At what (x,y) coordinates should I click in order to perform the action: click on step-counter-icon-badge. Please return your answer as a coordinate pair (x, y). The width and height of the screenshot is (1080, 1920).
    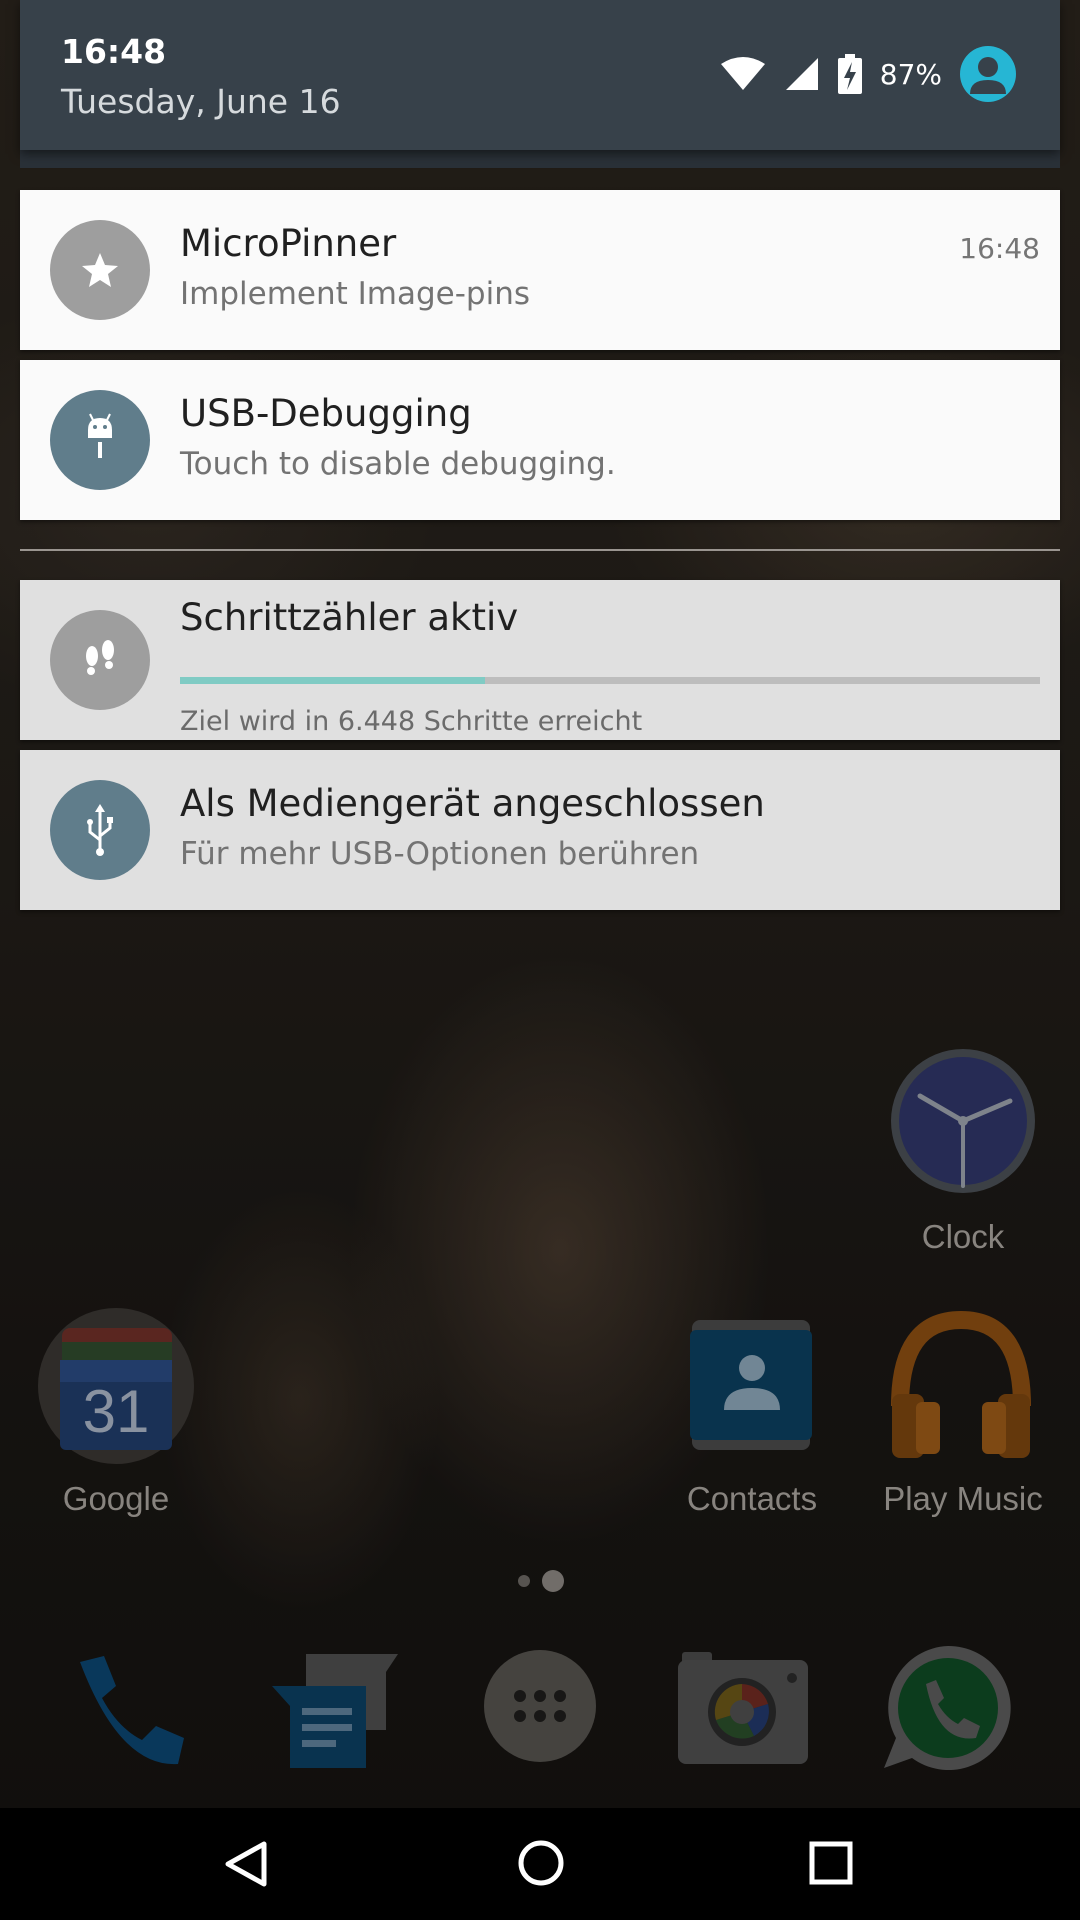
    Looking at the image, I should click on (100, 660).